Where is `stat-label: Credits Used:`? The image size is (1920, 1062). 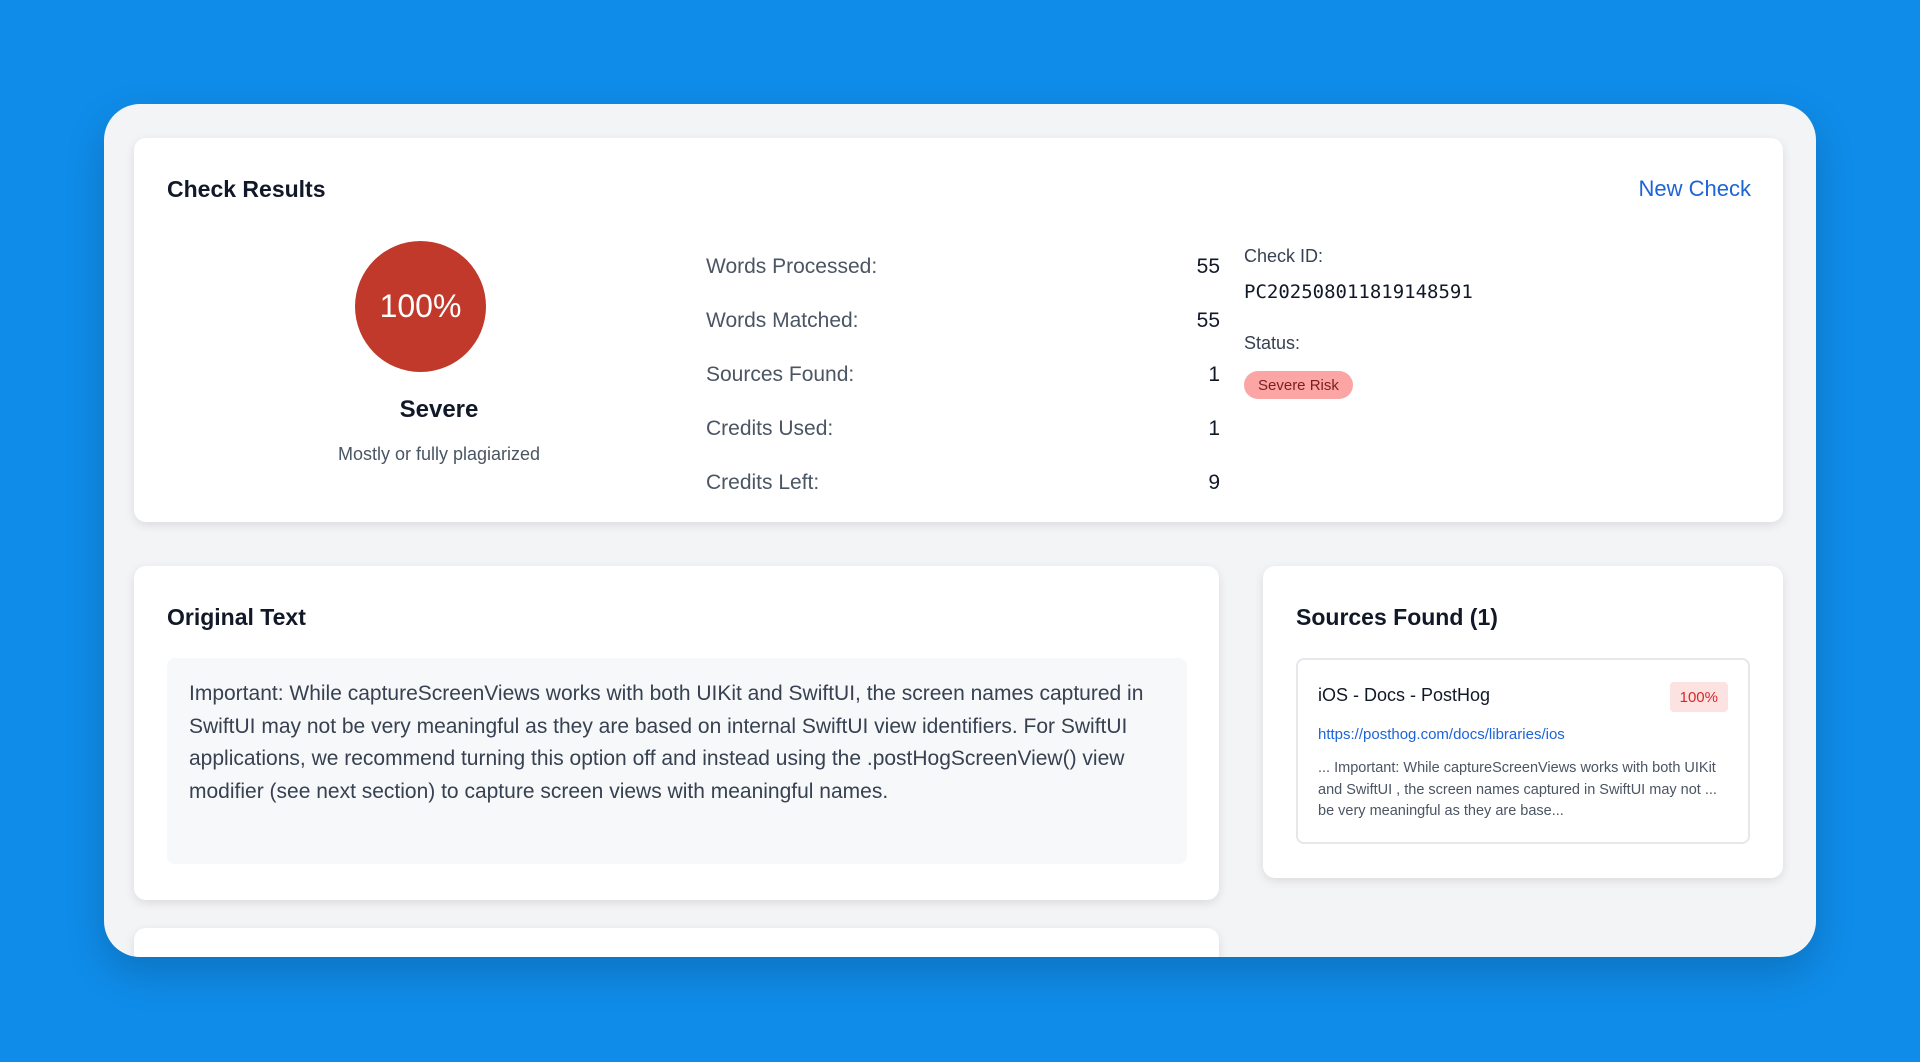 stat-label: Credits Used: is located at coordinates (770, 428).